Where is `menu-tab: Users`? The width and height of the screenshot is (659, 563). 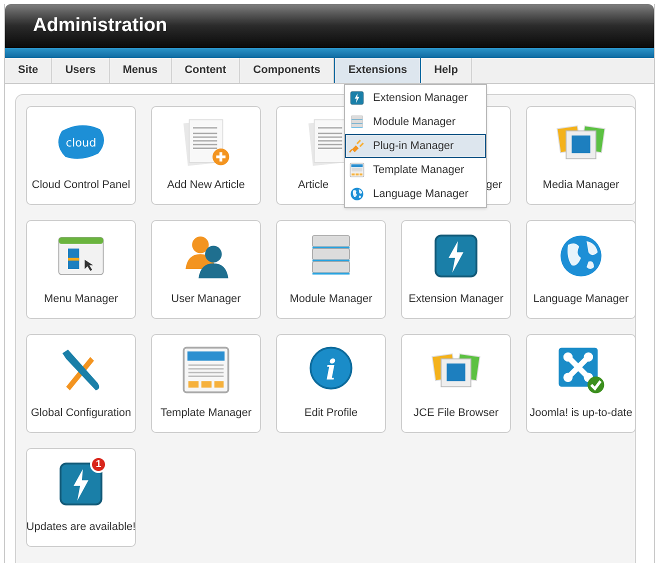 menu-tab: Users is located at coordinates (81, 70).